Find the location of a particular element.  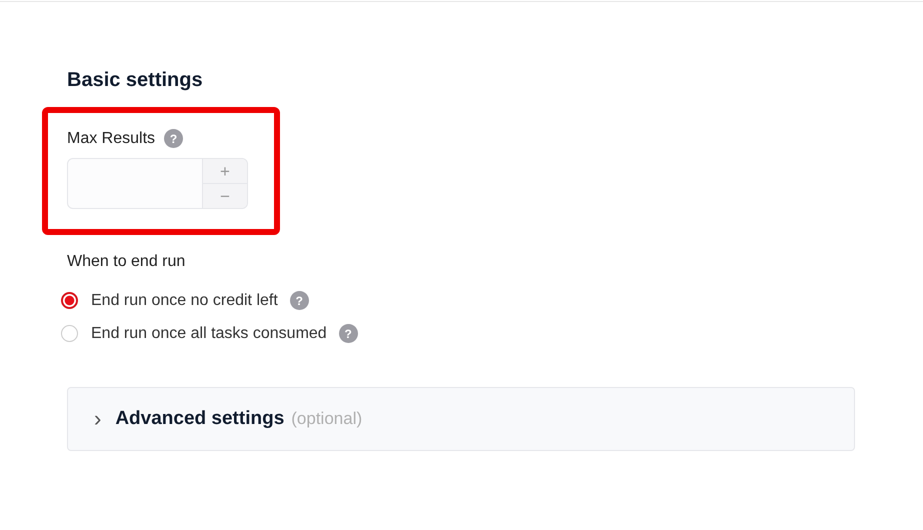

increment-button: + is located at coordinates (225, 171).